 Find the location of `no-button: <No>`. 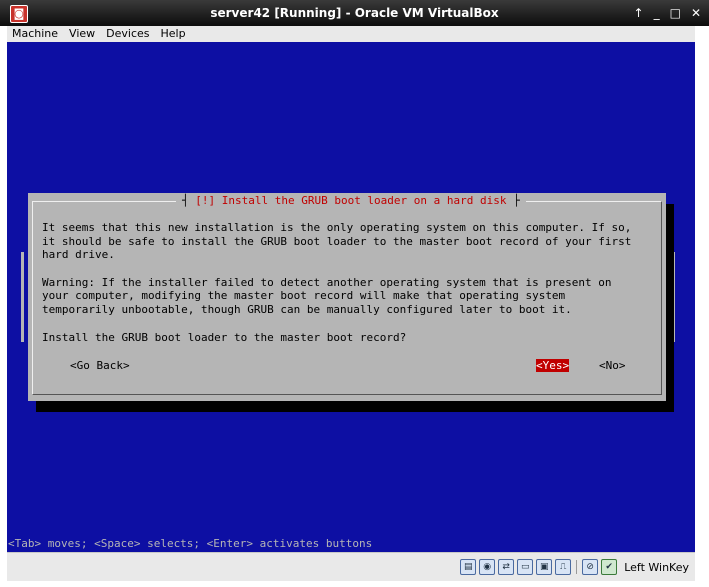

no-button: <No> is located at coordinates (612, 365).